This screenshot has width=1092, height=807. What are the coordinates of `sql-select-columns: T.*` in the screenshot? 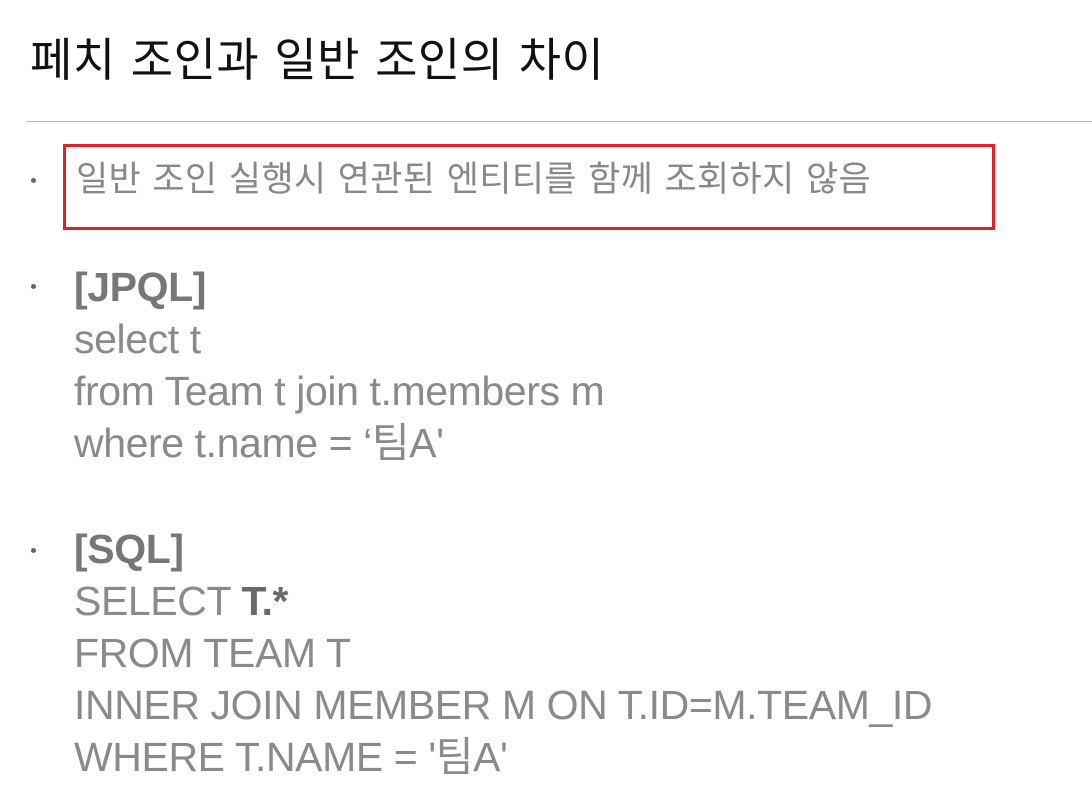 It's located at (265, 601).